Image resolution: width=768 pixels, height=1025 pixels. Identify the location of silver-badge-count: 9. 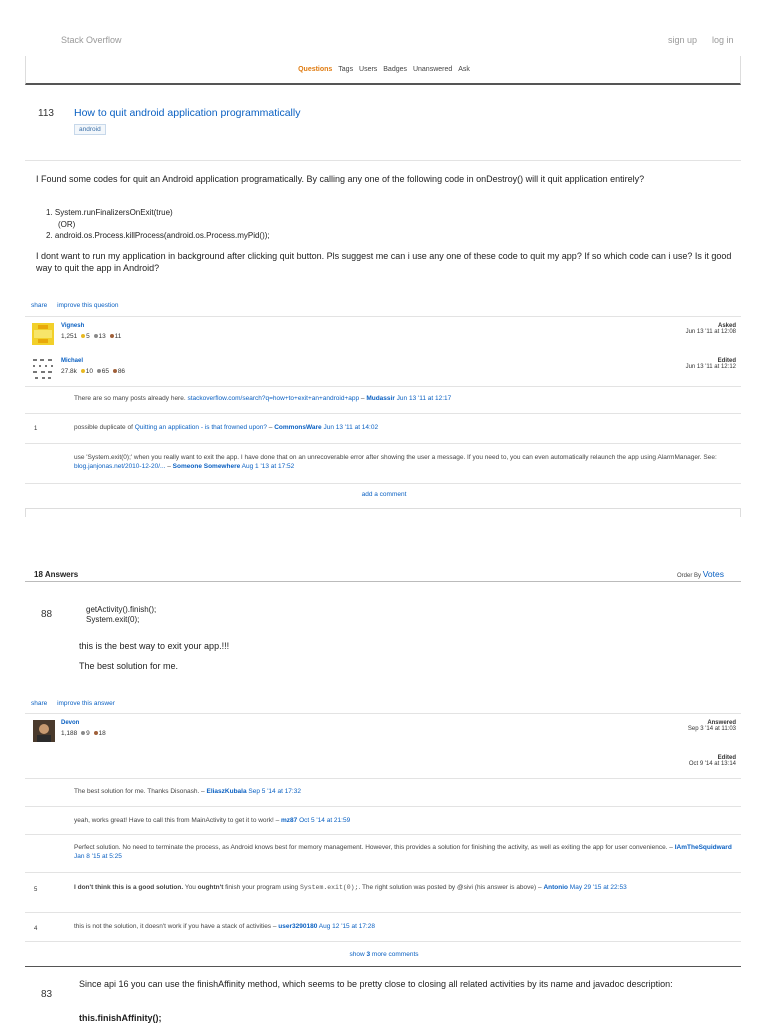
(88, 733).